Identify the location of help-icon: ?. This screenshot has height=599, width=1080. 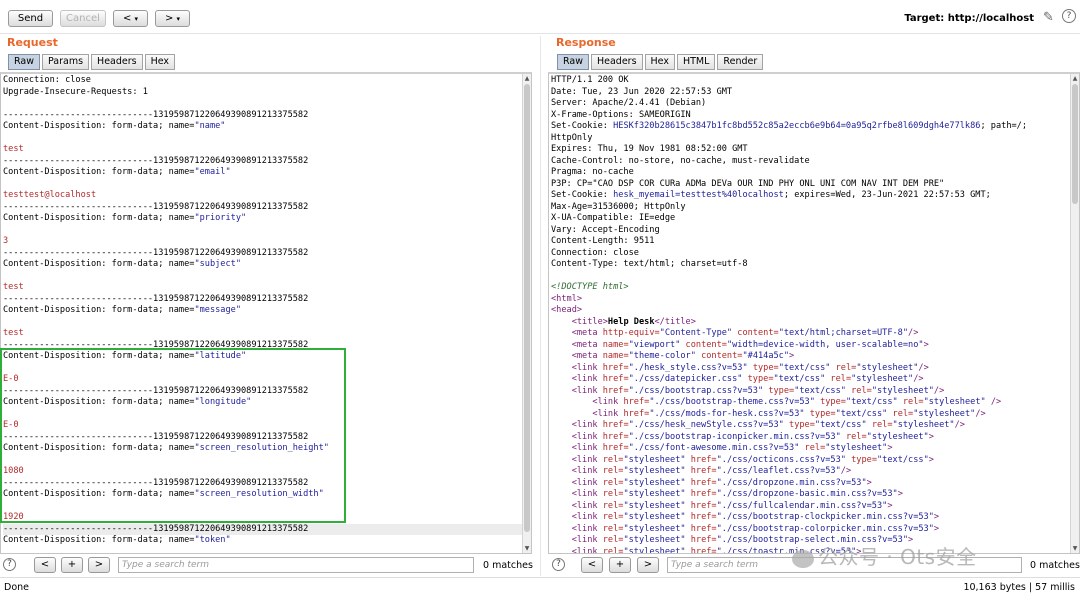
(1069, 16).